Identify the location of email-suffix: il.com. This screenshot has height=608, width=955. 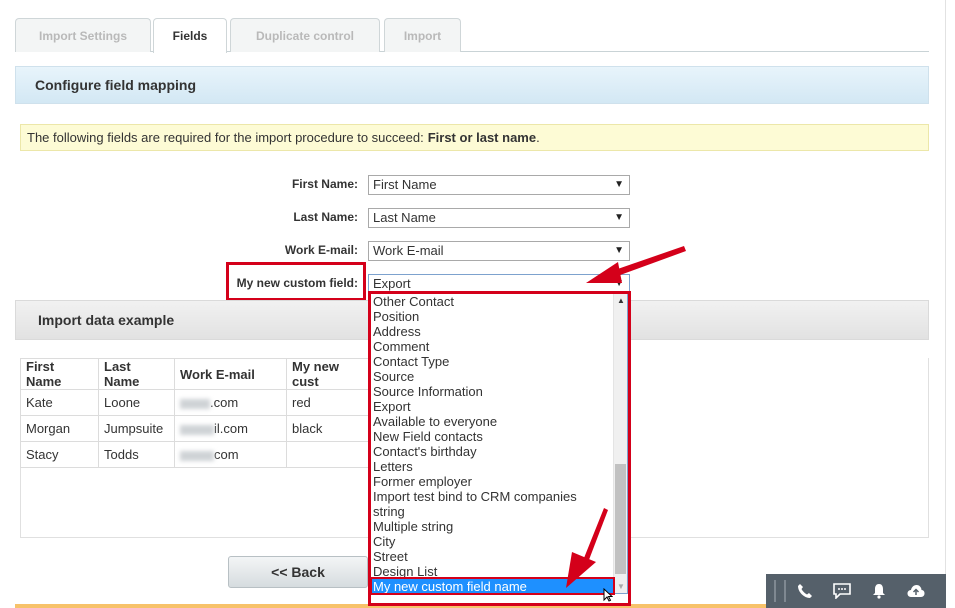
(231, 428).